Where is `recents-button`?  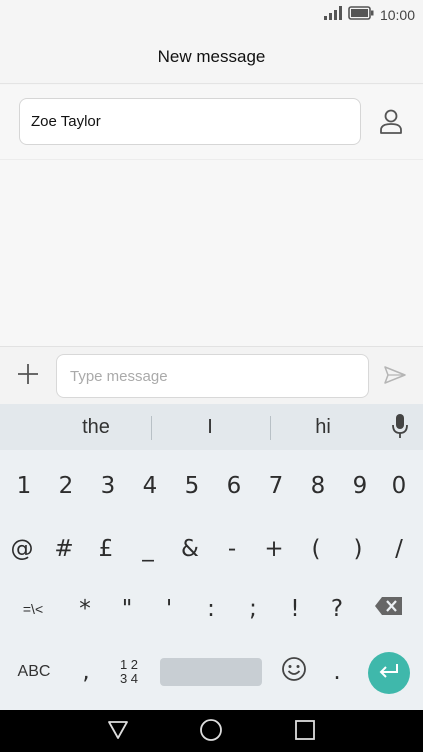 recents-button is located at coordinates (305, 732).